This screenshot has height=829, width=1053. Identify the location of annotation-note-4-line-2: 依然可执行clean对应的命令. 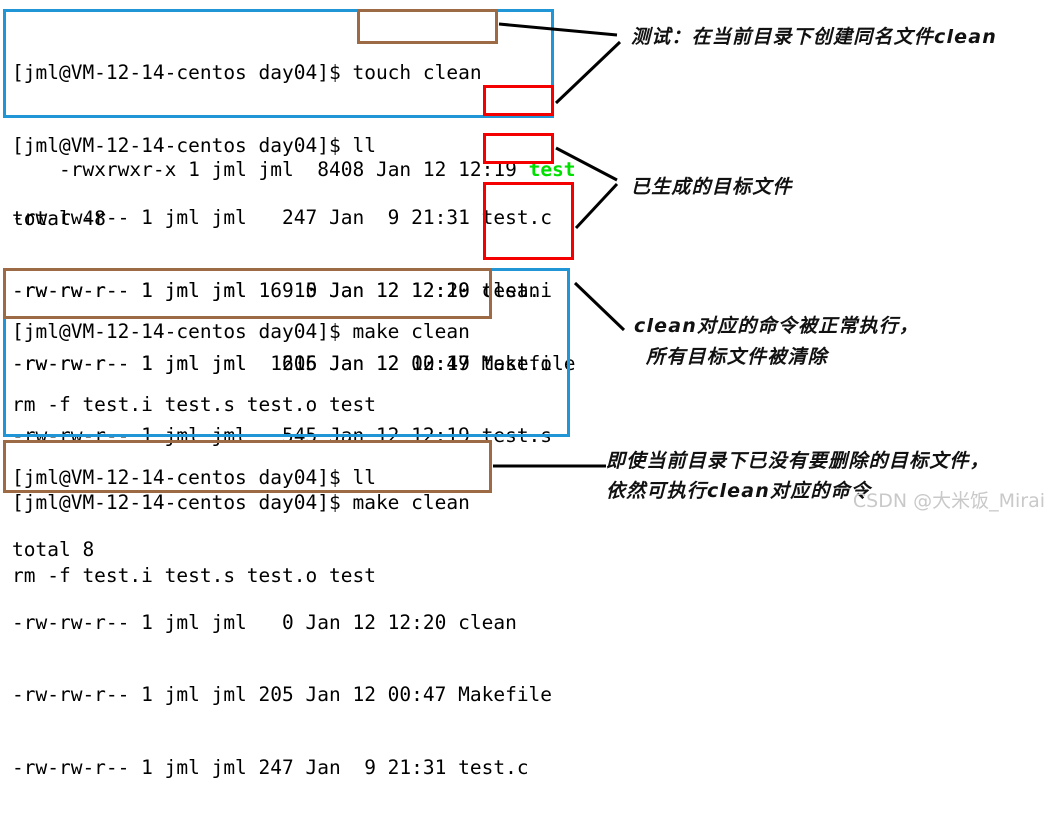
(739, 491).